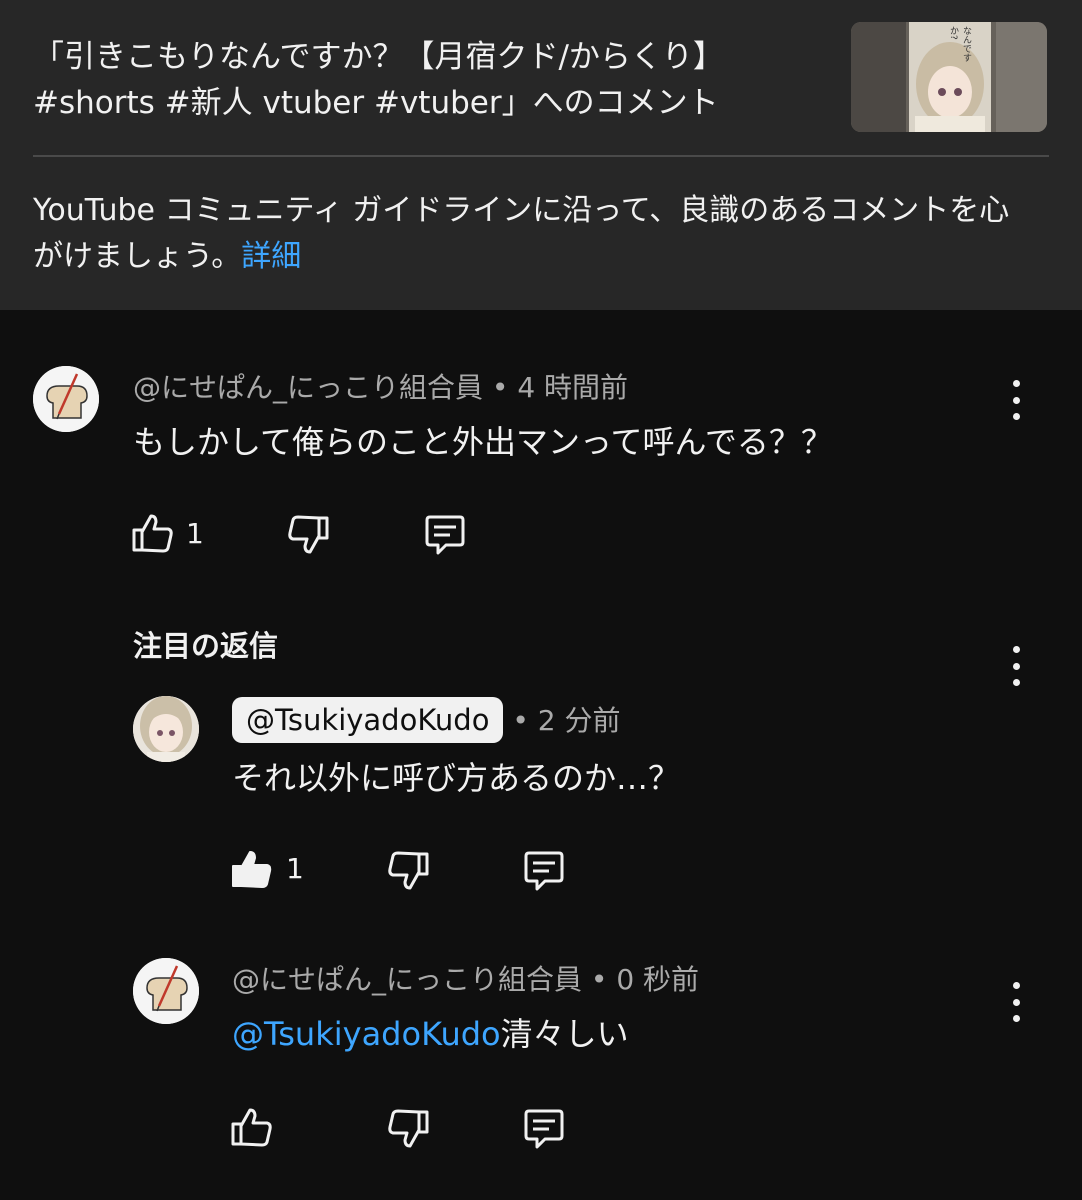  What do you see at coordinates (579, 720) in the screenshot?
I see `reply-time: 2 分前` at bounding box center [579, 720].